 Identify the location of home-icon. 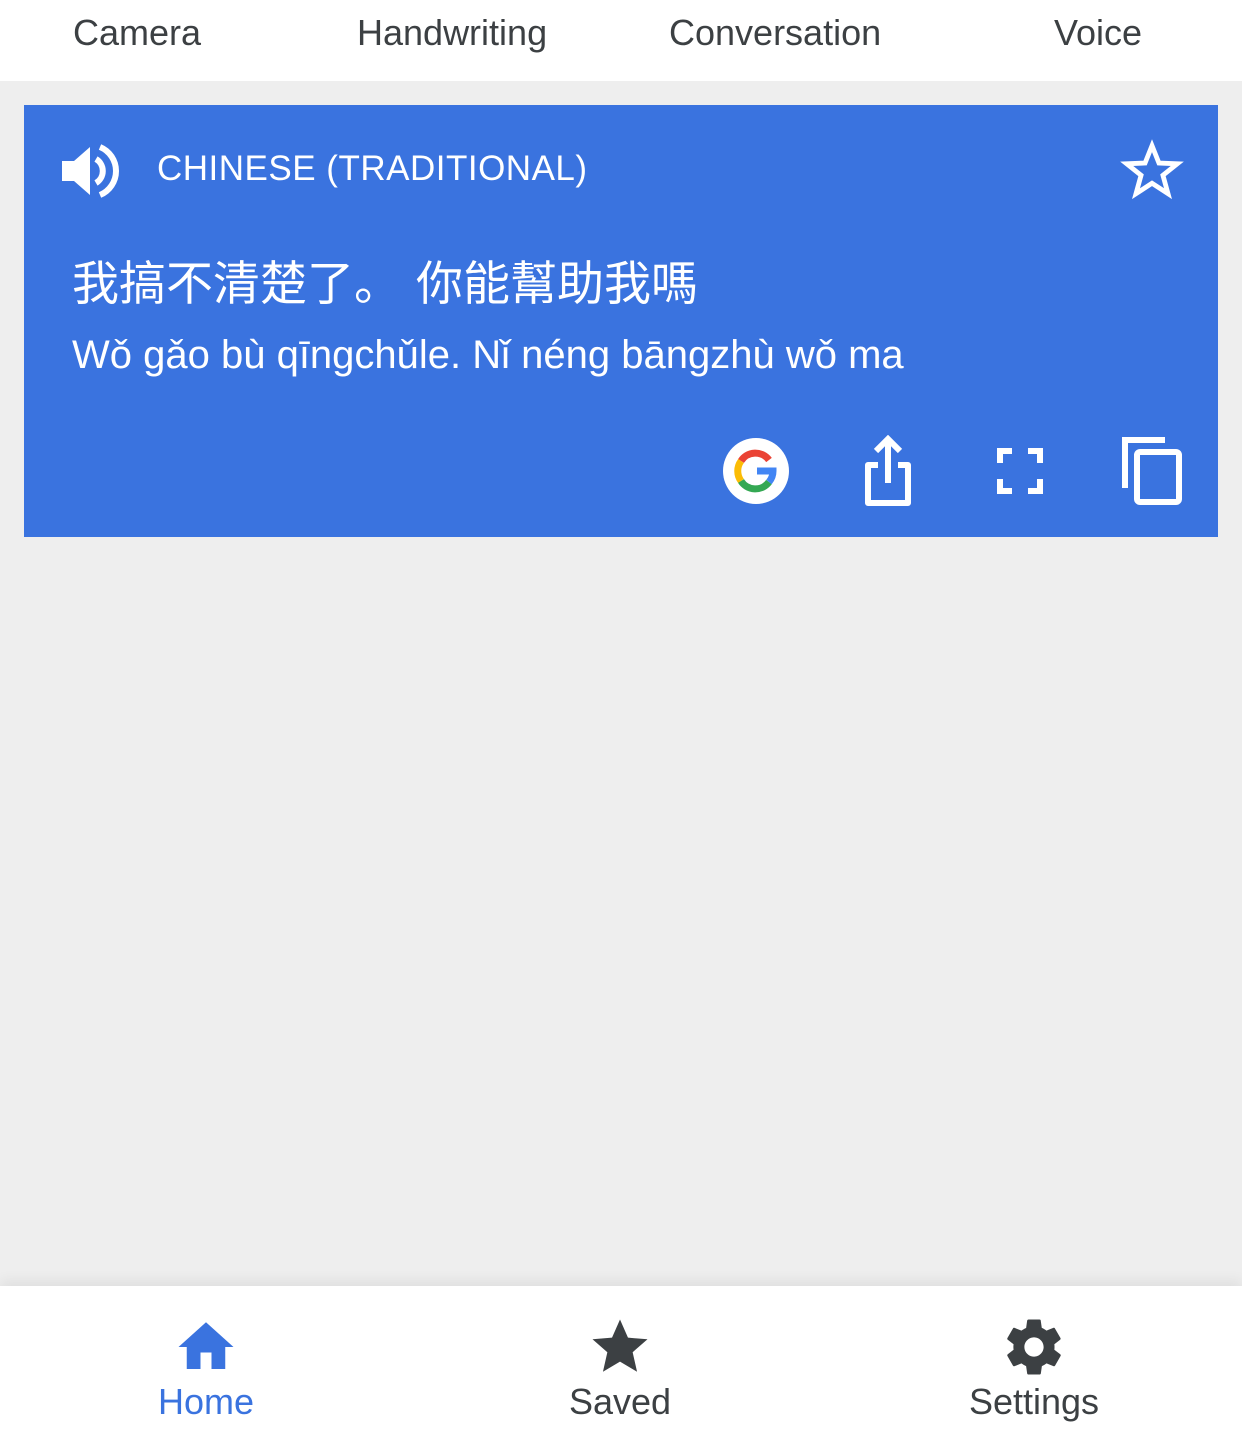
(206, 1345).